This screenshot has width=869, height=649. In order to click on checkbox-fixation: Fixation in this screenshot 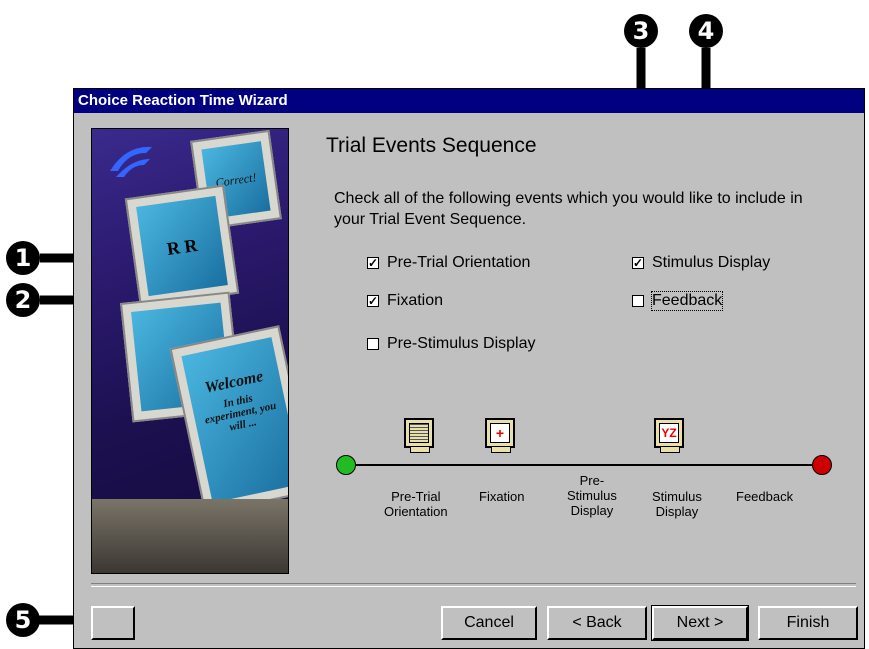, I will do `click(405, 301)`.